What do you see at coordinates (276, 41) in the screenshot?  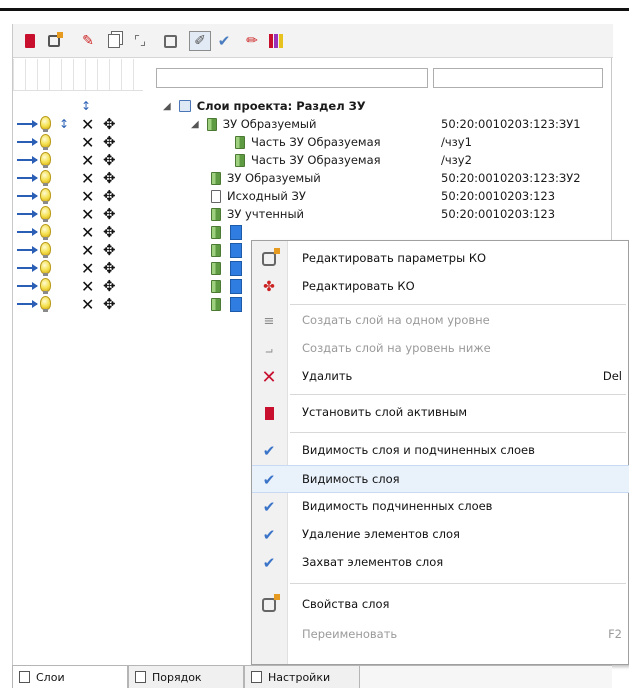 I see `palette-icon` at bounding box center [276, 41].